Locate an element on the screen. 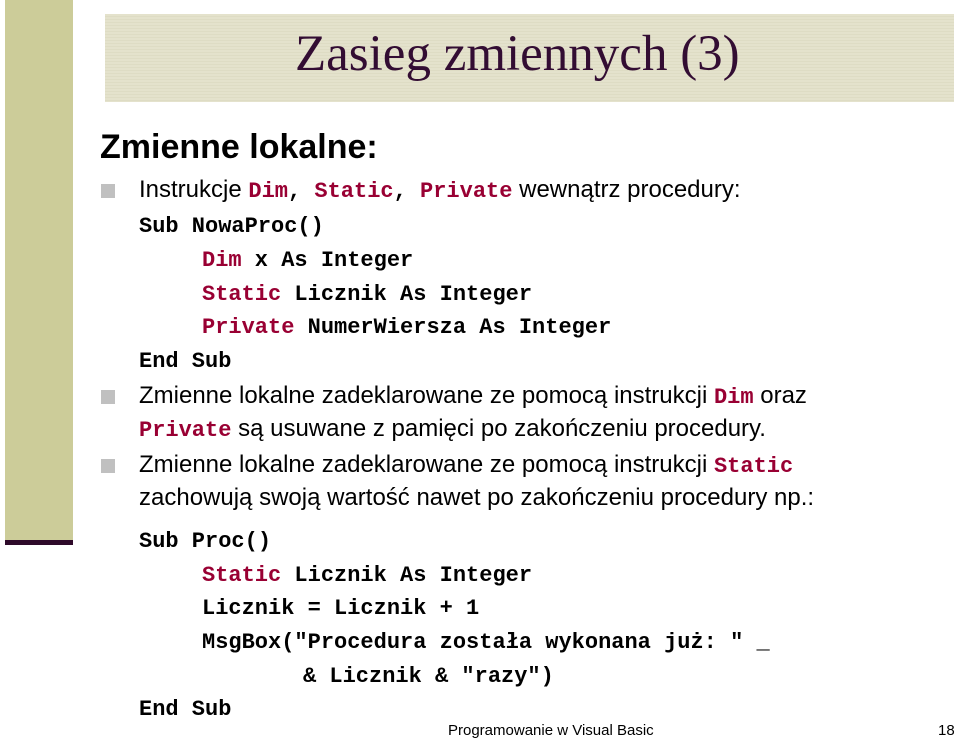  code-line: Private NumerWiersza As Integer is located at coordinates (406, 328).